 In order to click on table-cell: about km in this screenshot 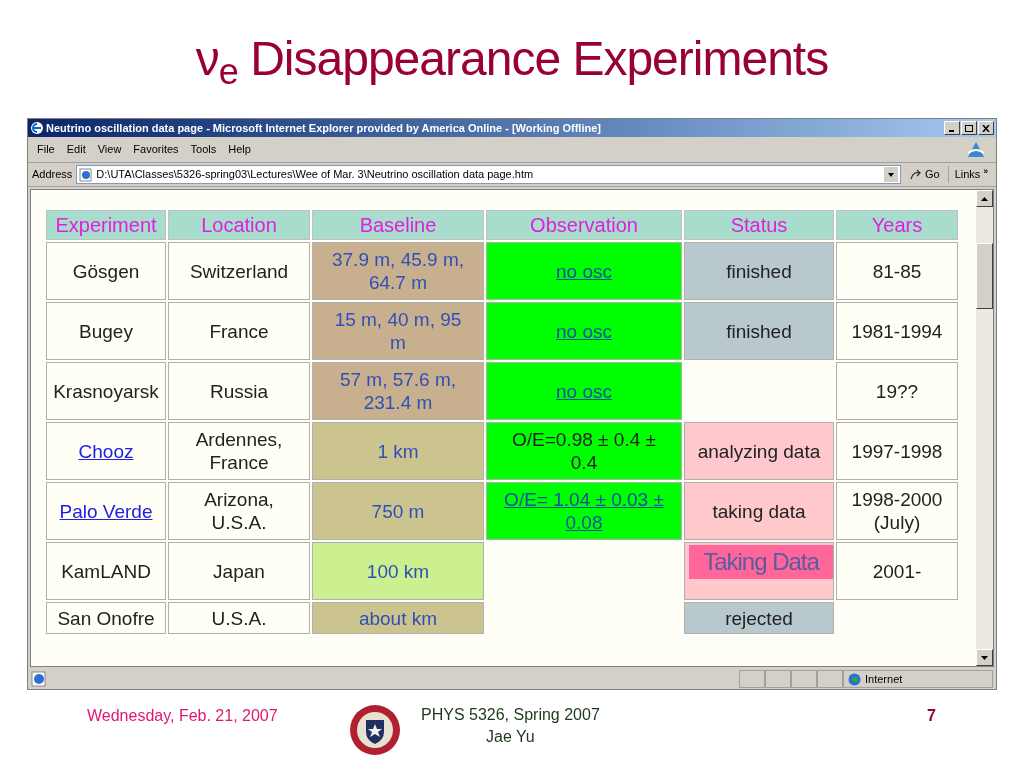, I will do `click(398, 618)`.